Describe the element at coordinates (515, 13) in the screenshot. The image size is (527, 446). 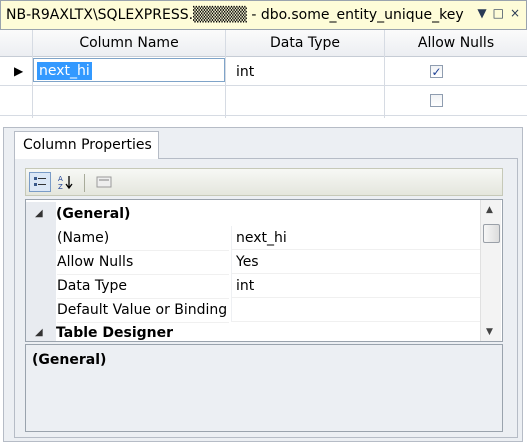
I see `close-icon: ×` at that location.